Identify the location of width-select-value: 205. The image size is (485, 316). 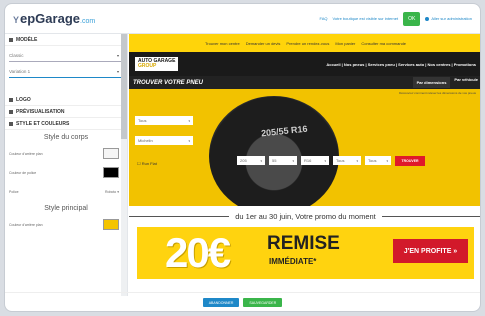
(243, 160).